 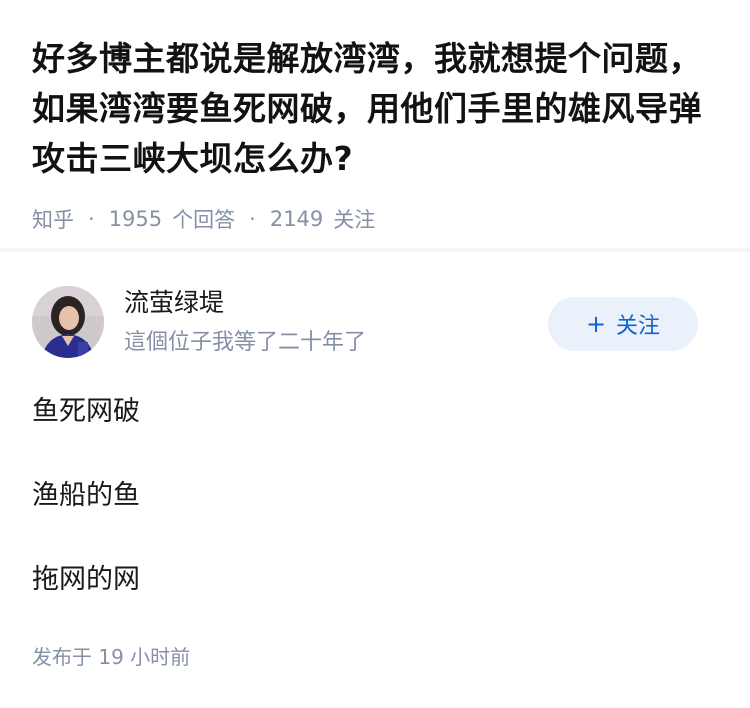 What do you see at coordinates (203, 219) in the screenshot?
I see `answer-count-label: 个回答` at bounding box center [203, 219].